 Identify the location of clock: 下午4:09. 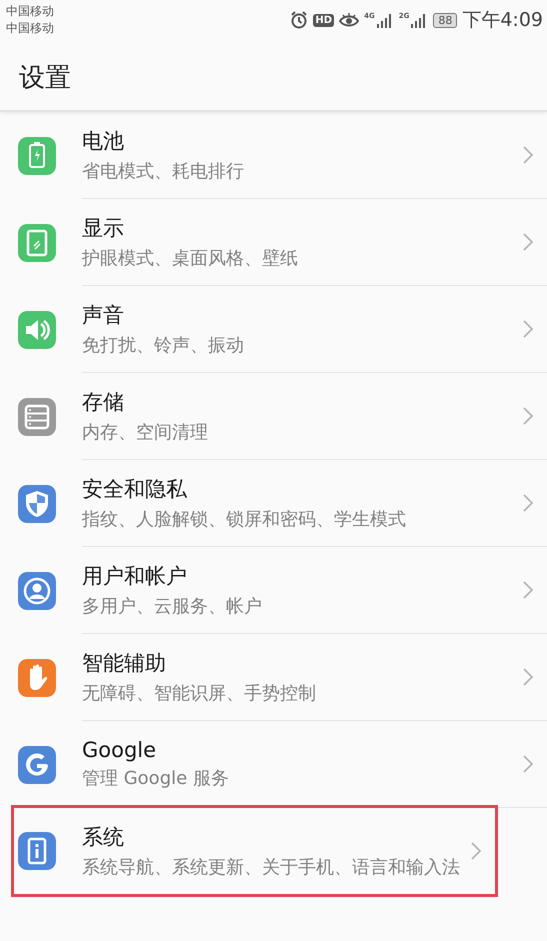
(502, 20).